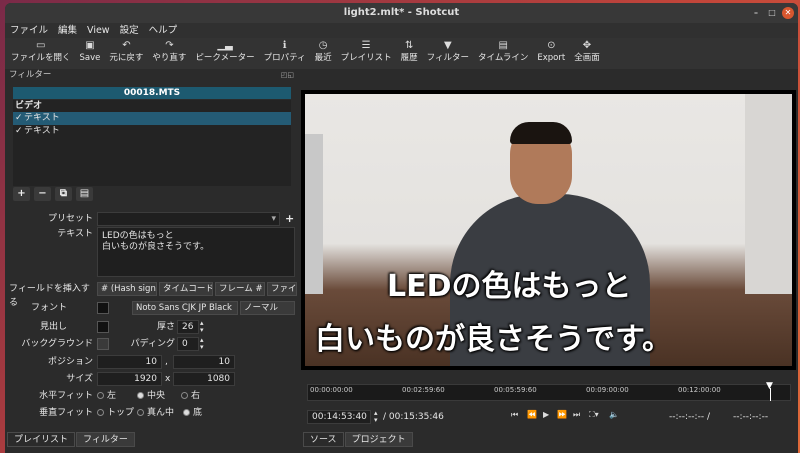 This screenshot has height=453, width=800. Describe the element at coordinates (98, 30) in the screenshot. I see `menu-view: View` at that location.